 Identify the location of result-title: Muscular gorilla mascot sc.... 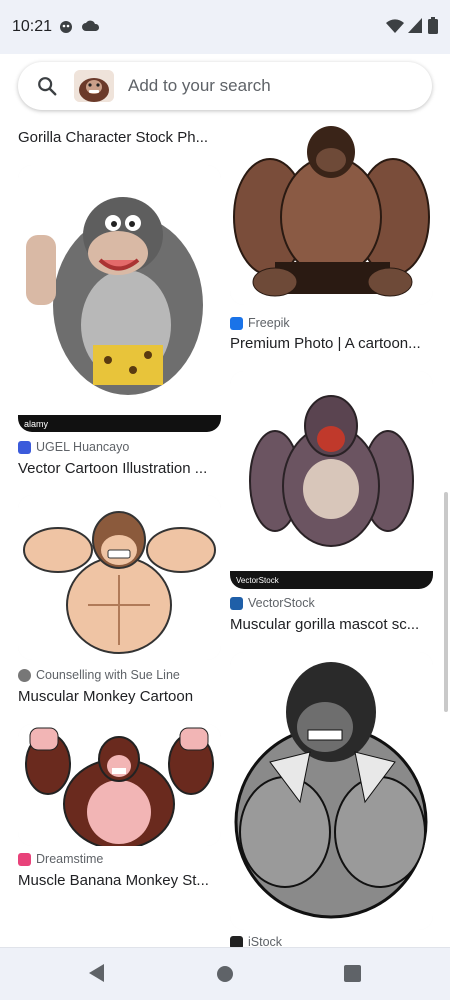
(330, 624).